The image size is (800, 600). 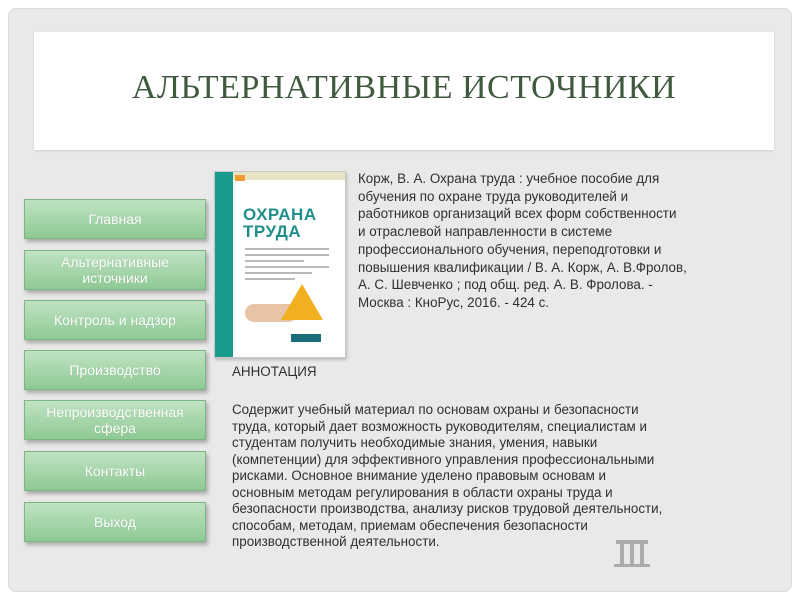 I want to click on nav-button-label: Выход, so click(x=115, y=522).